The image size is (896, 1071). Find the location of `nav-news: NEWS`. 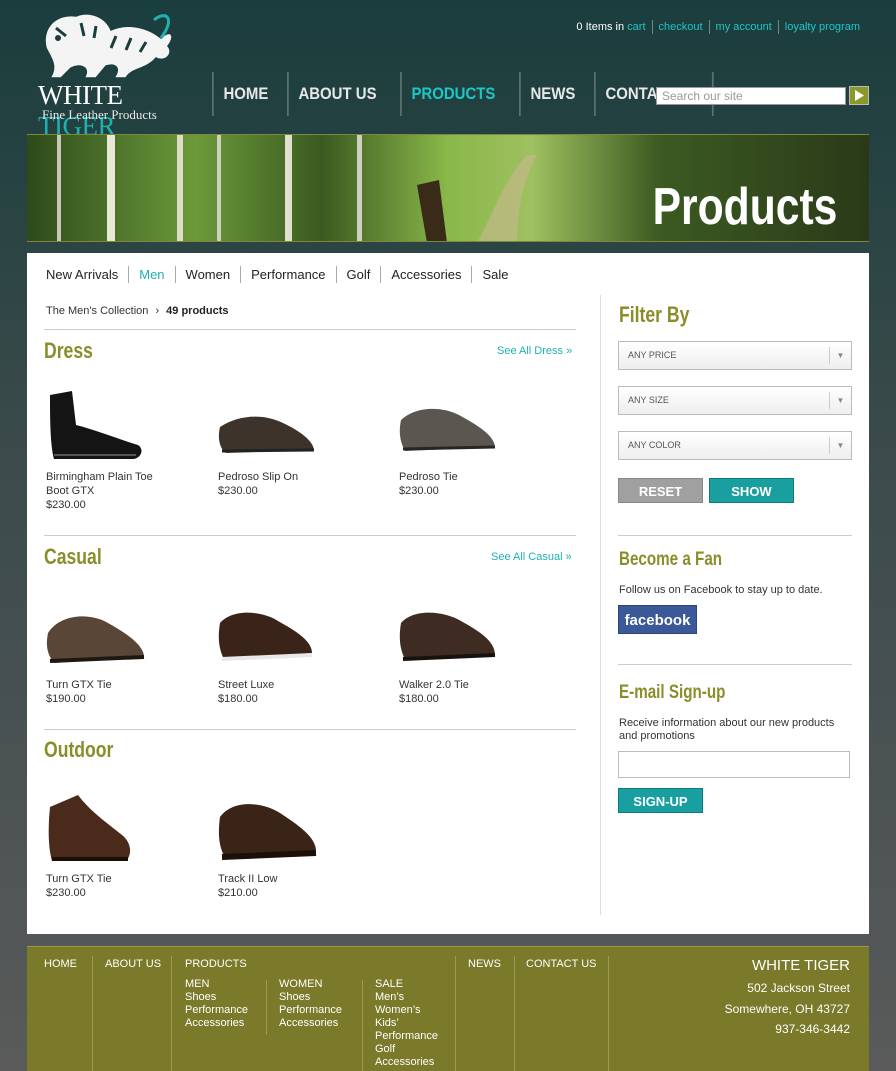

nav-news: NEWS is located at coordinates (552, 94).